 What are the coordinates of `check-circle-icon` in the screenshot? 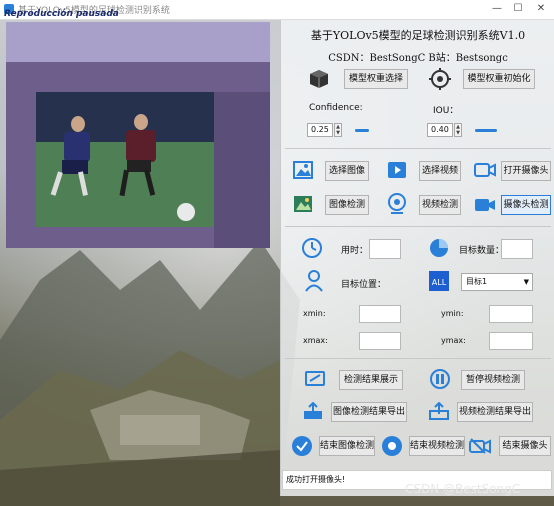 It's located at (302, 446).